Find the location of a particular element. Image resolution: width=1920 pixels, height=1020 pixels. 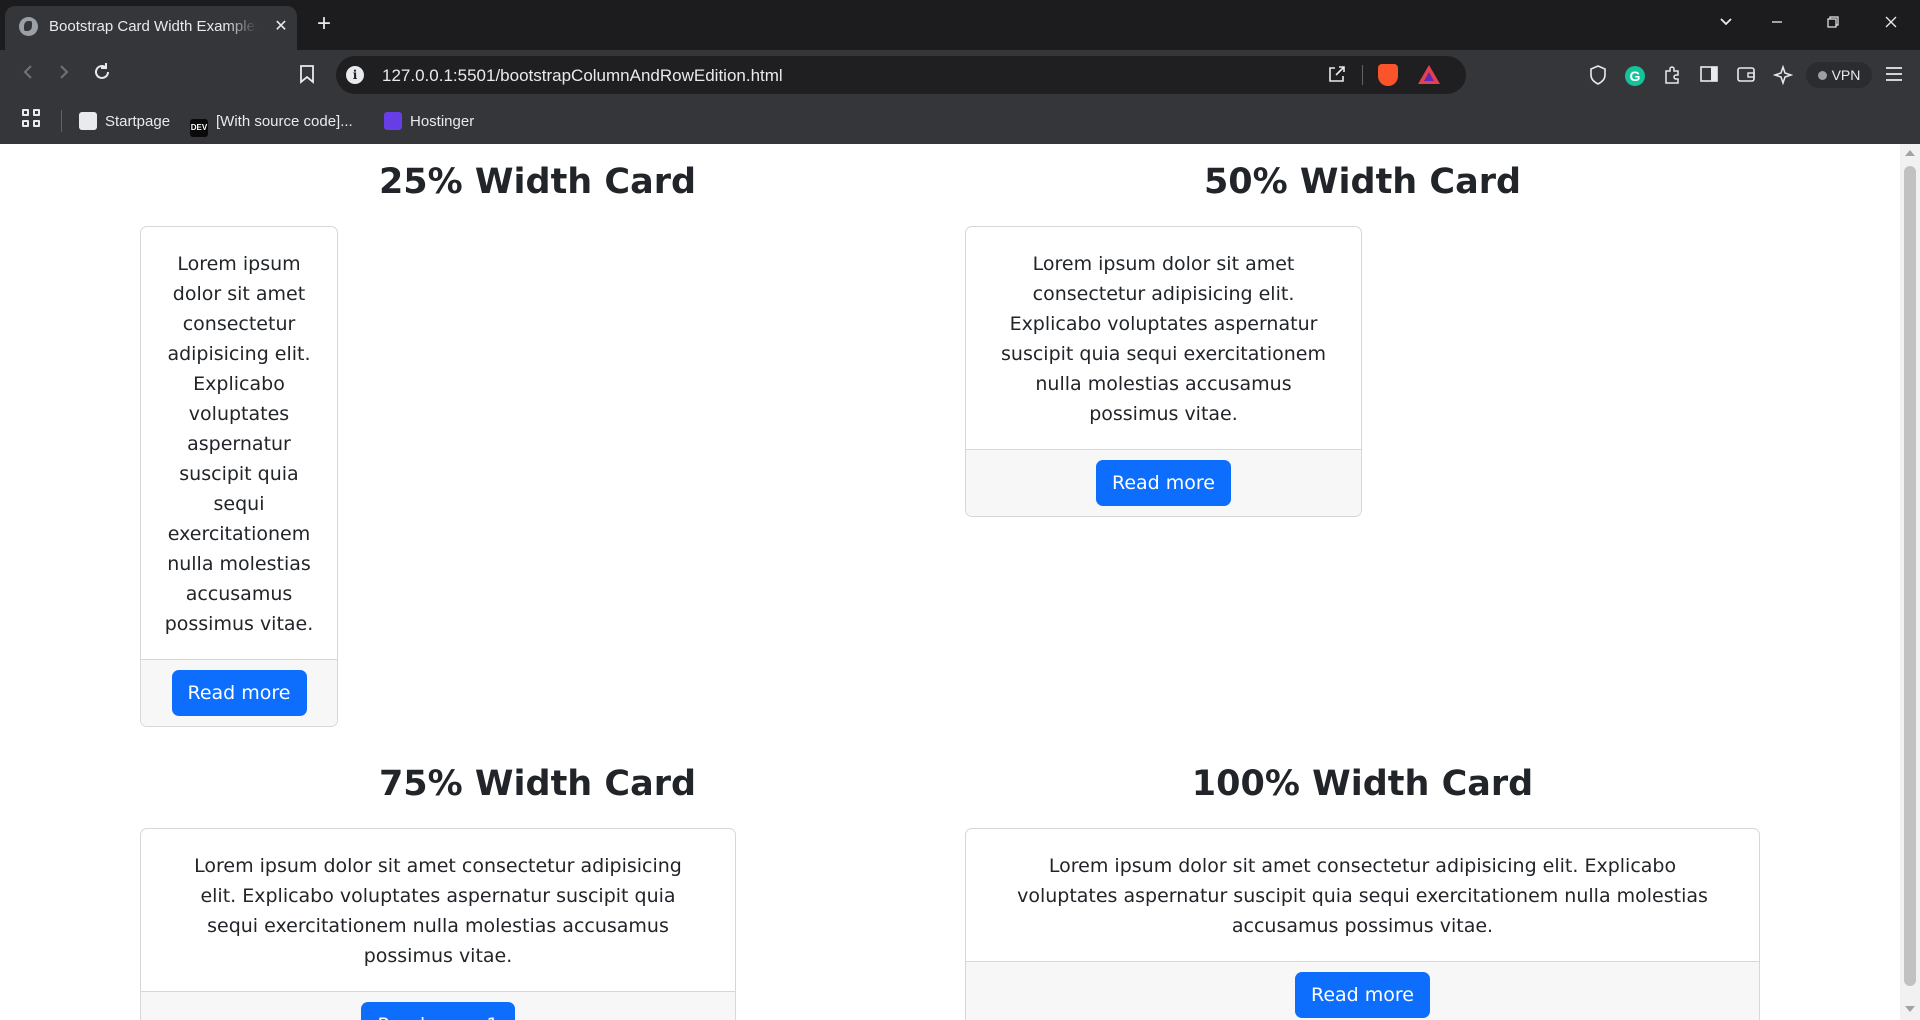

brave-rewards-icon is located at coordinates (1429, 74).